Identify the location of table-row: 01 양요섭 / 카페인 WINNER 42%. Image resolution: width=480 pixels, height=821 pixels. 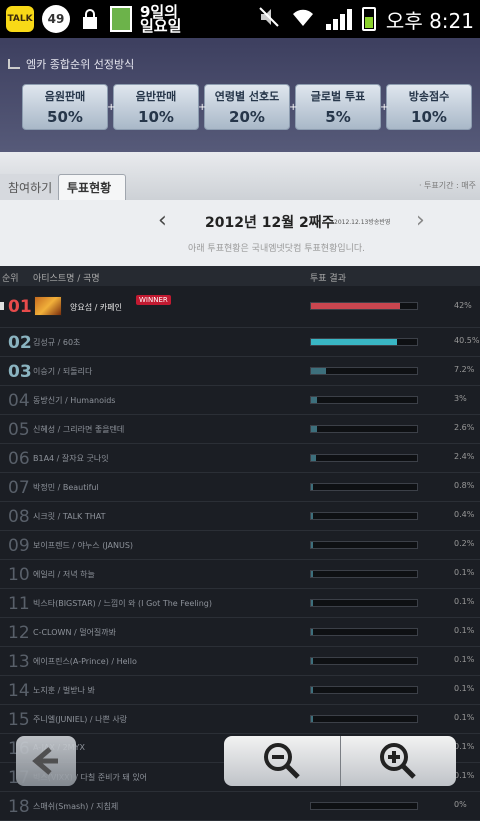
(240, 307).